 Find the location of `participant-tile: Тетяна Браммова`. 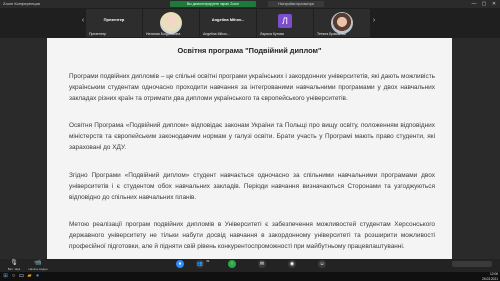

participant-tile: Тетяна Браммова is located at coordinates (342, 23).